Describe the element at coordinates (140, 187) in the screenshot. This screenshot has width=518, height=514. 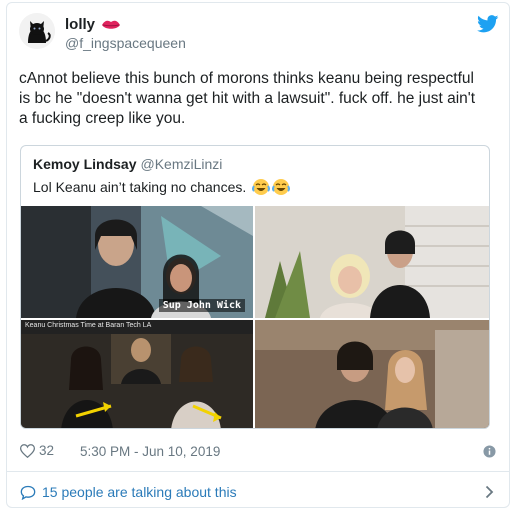
I see `quoted-text: Lol Keanu ain’t taking no chances.` at that location.